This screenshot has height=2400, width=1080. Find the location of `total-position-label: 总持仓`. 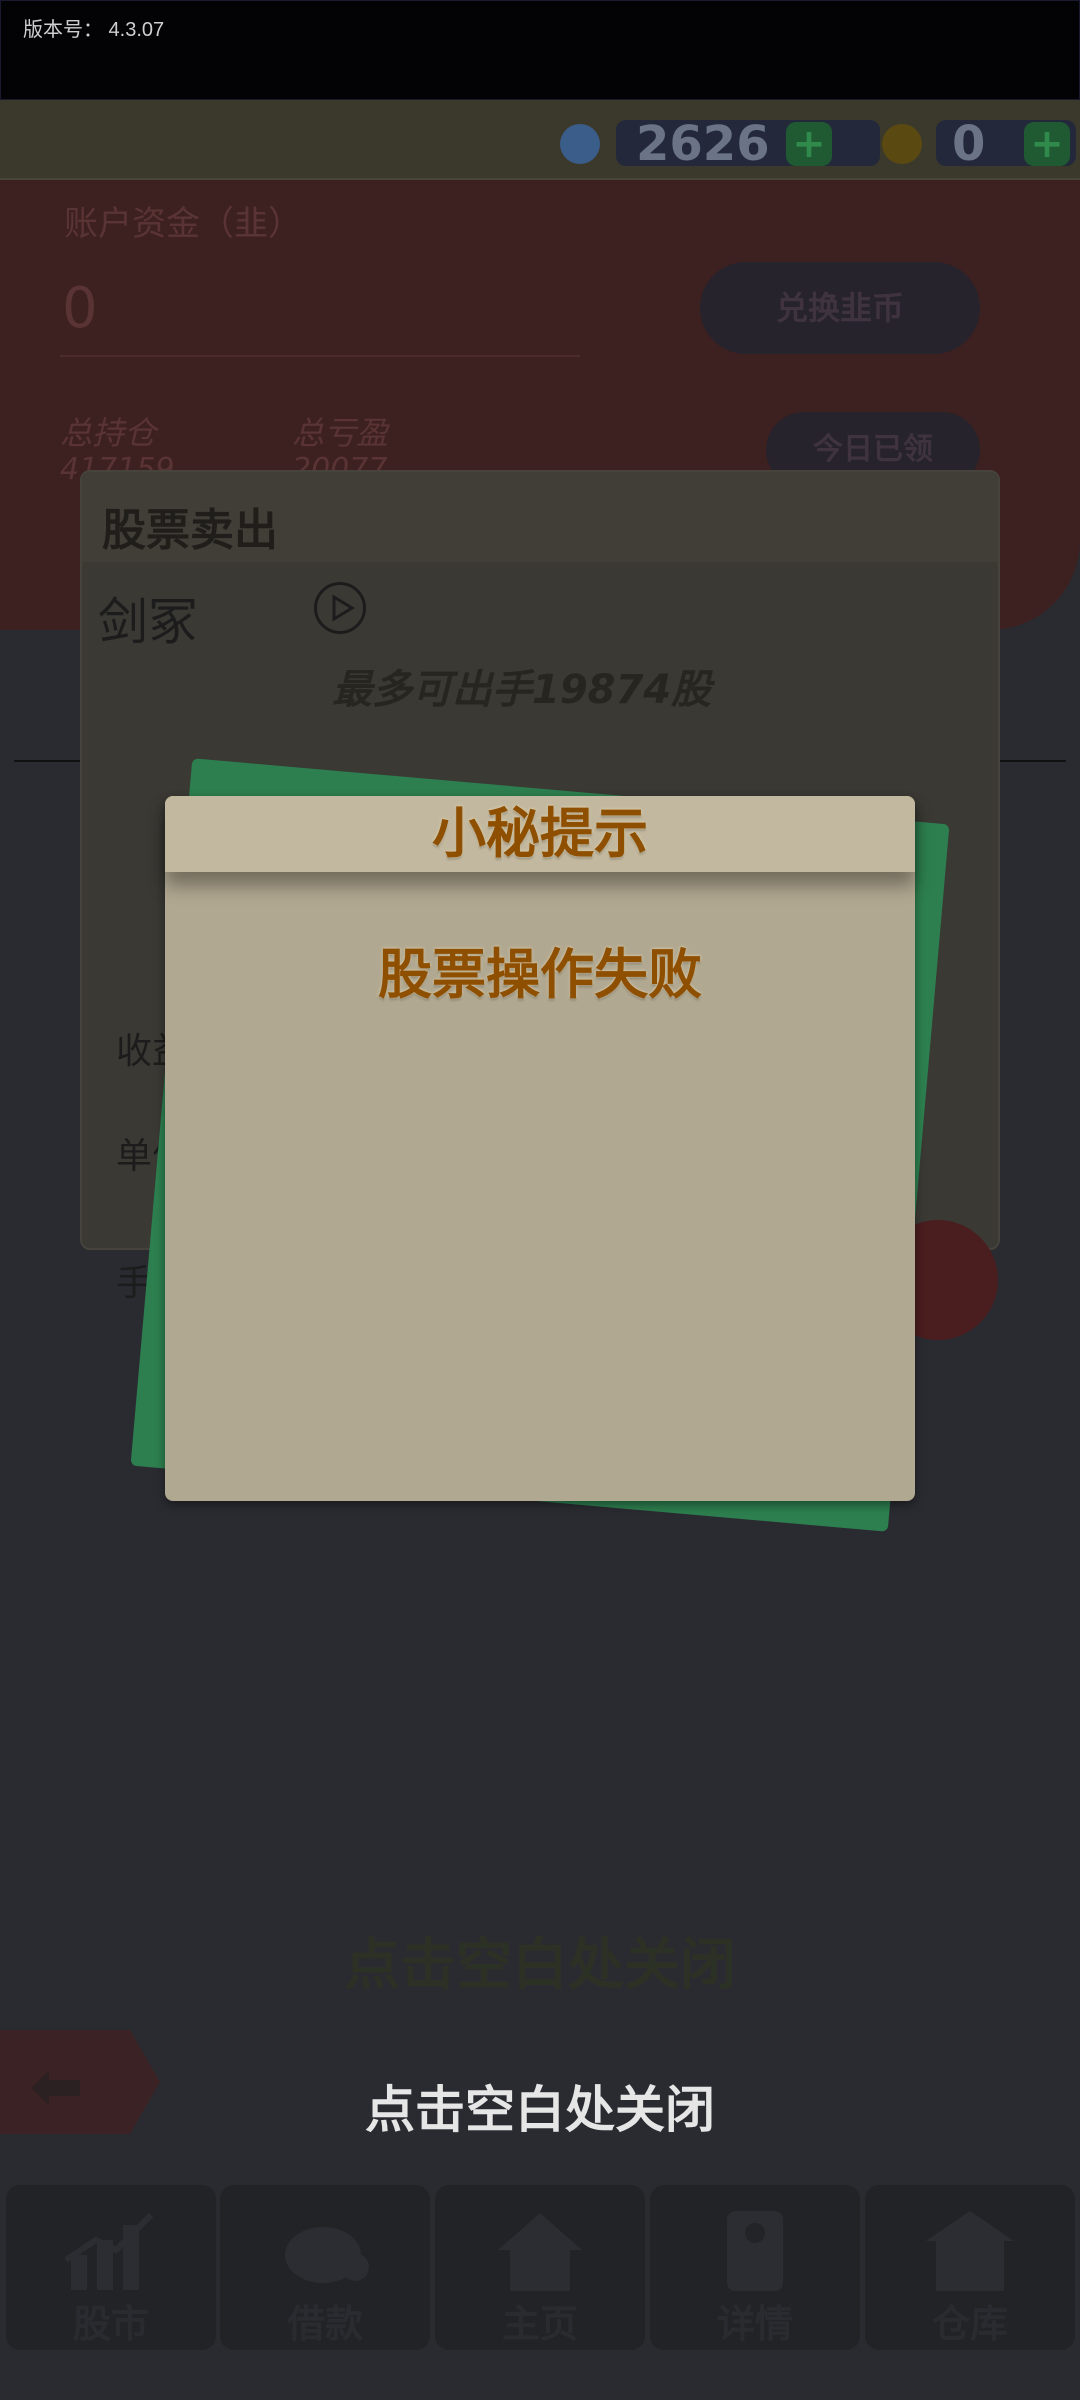

total-position-label: 总持仓 is located at coordinates (108, 433).